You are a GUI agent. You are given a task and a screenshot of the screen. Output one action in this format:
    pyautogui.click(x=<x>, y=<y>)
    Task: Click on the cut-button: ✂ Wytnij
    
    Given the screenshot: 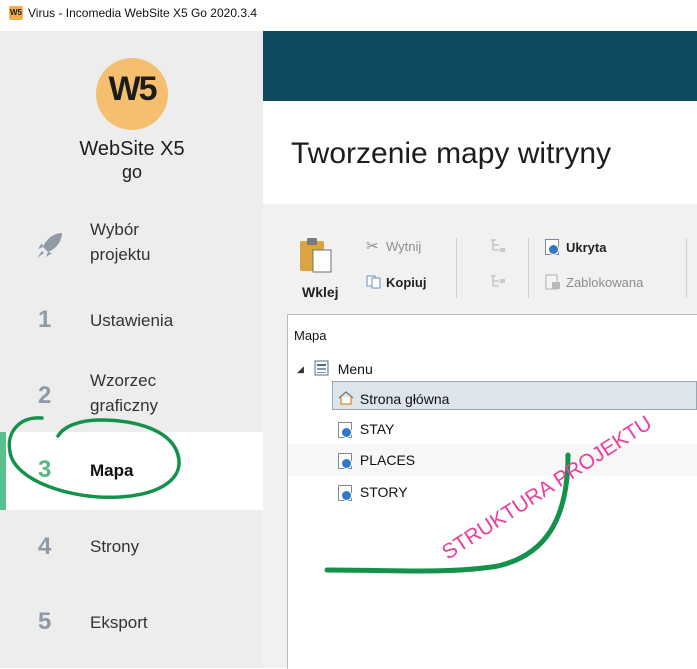 What is the action you would take?
    pyautogui.click(x=406, y=246)
    